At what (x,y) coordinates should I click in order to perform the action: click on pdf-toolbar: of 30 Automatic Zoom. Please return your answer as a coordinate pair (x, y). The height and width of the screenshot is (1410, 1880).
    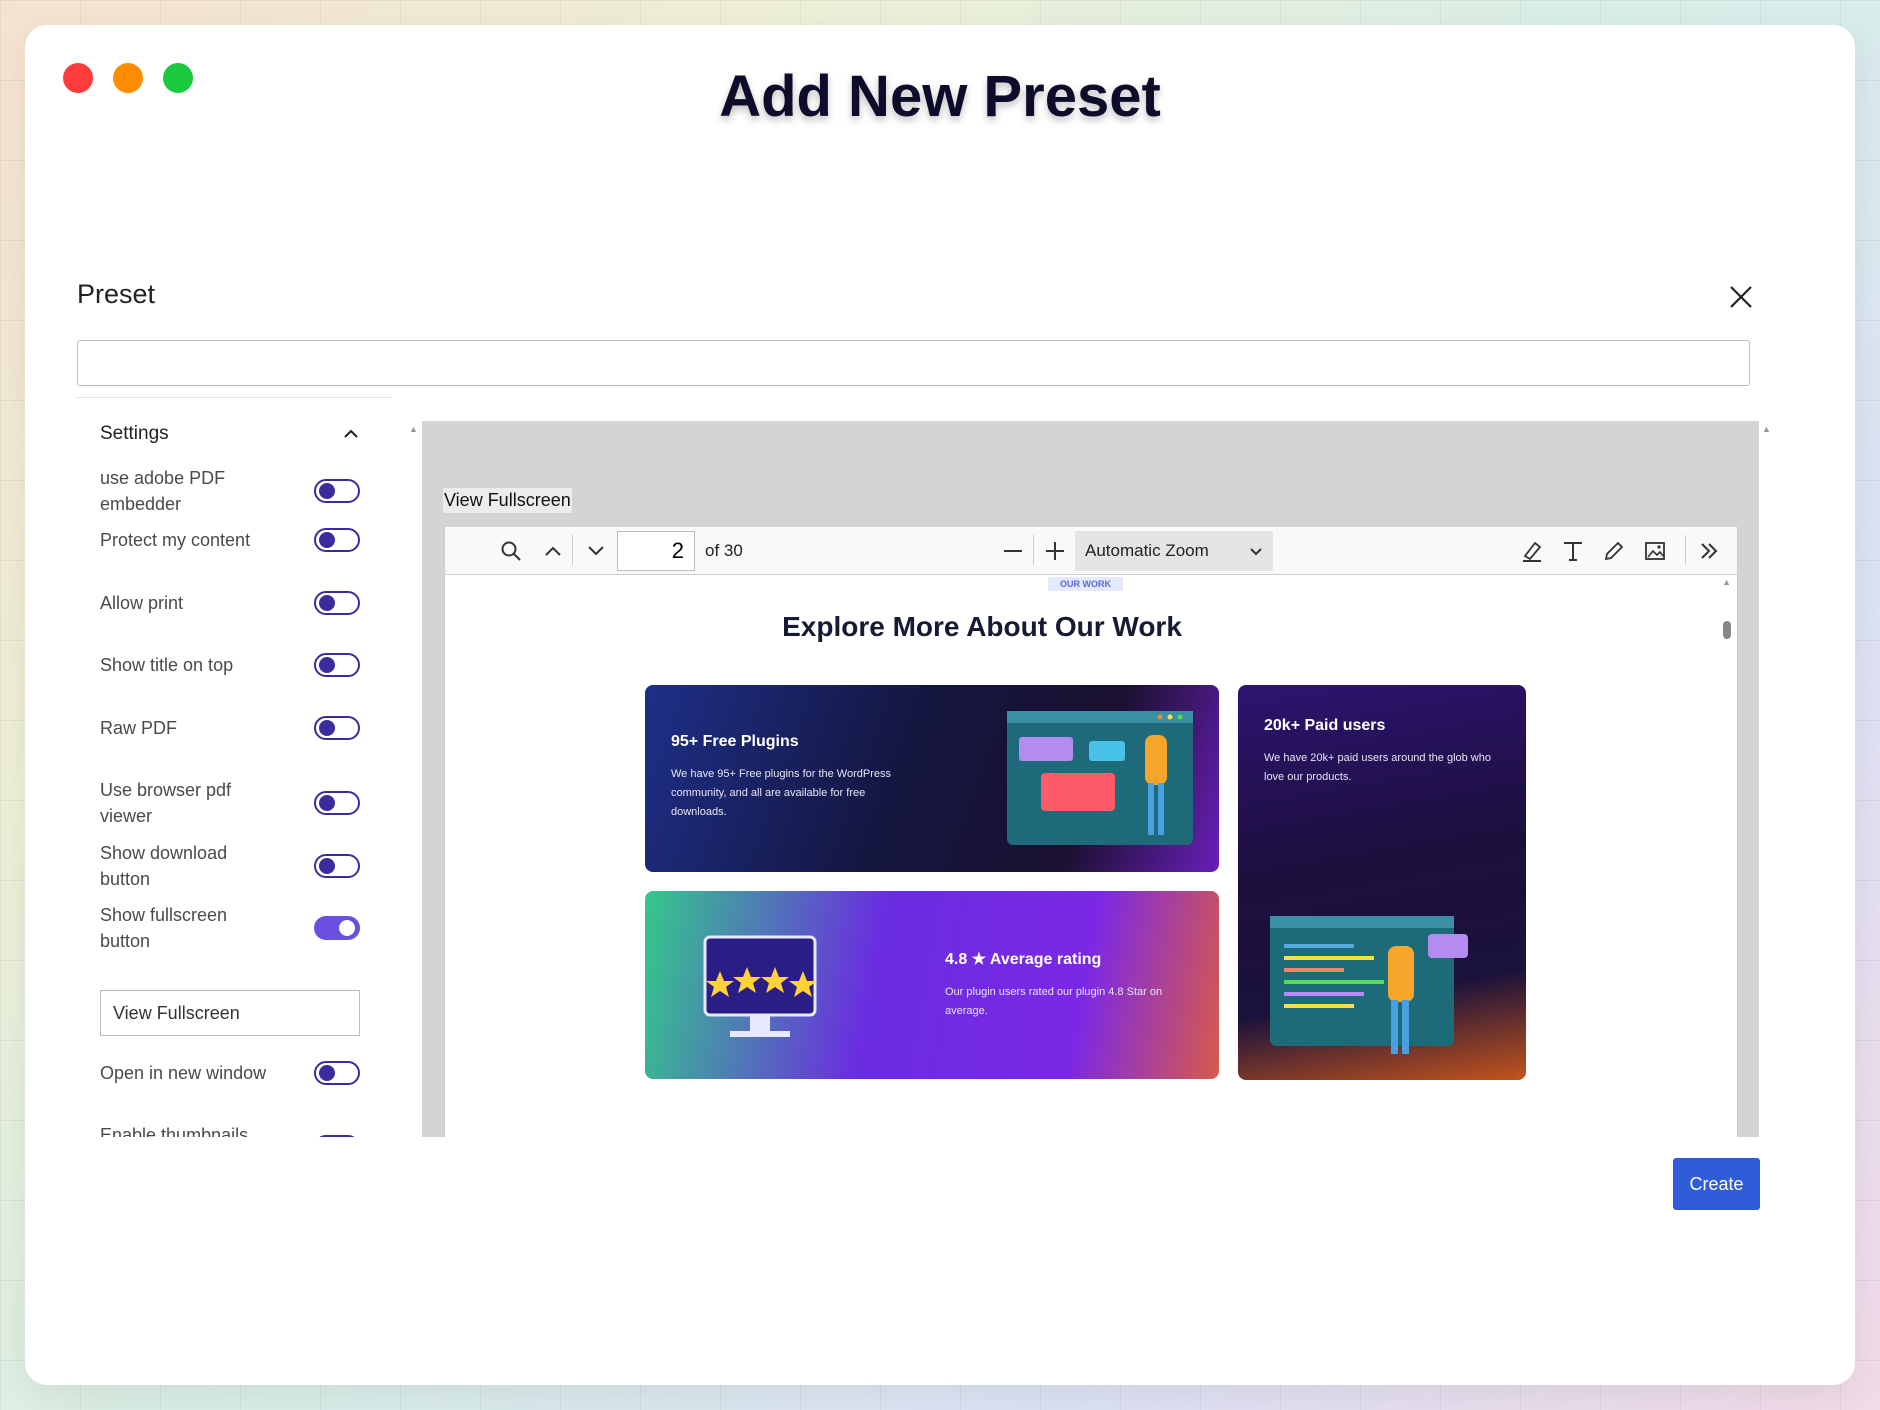
    Looking at the image, I should click on (1091, 551).